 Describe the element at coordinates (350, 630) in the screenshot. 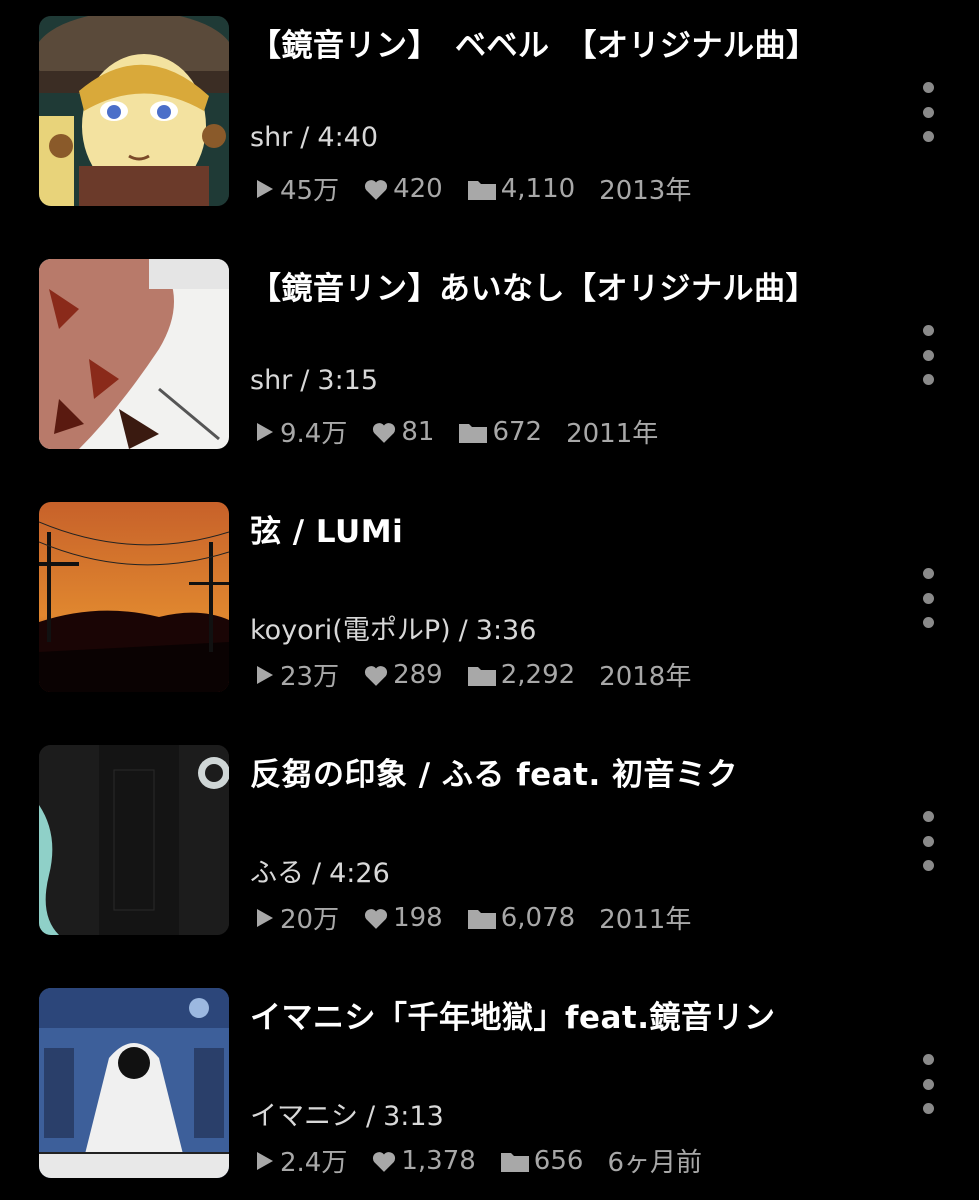

I see `artist-name: koyori(電ポルP)` at that location.